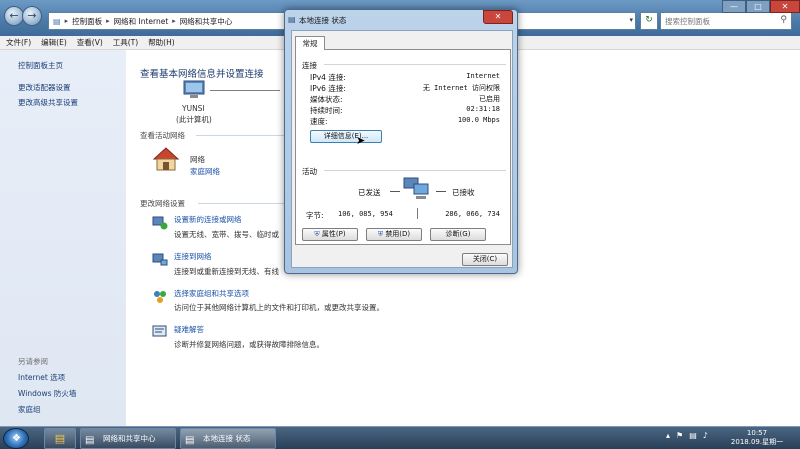 The height and width of the screenshot is (449, 800). Describe the element at coordinates (785, 6) in the screenshot. I see `close-button: ✕` at that location.